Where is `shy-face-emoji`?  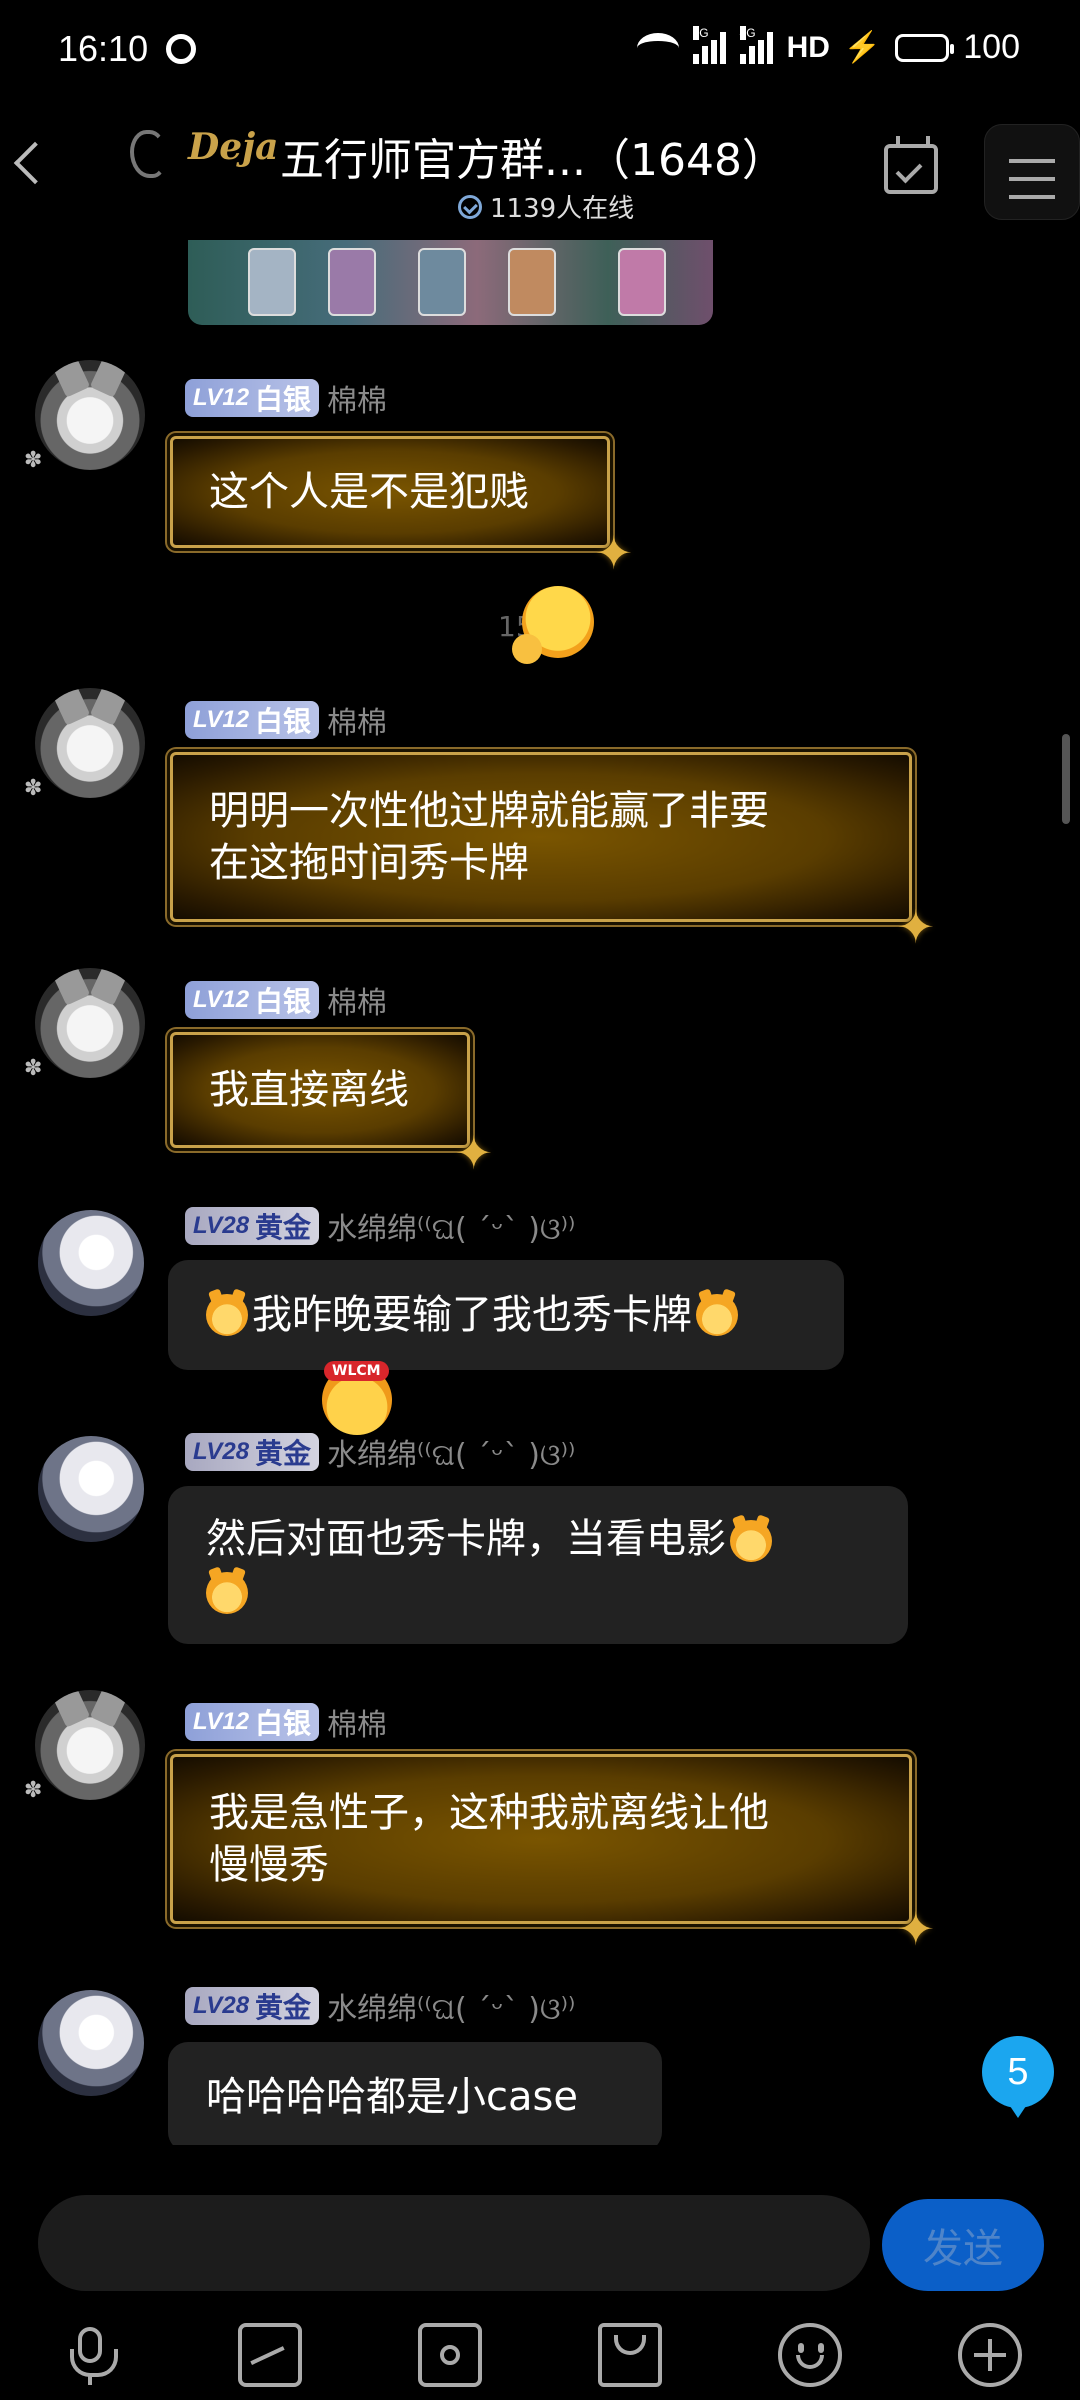
shy-face-emoji is located at coordinates (553, 625).